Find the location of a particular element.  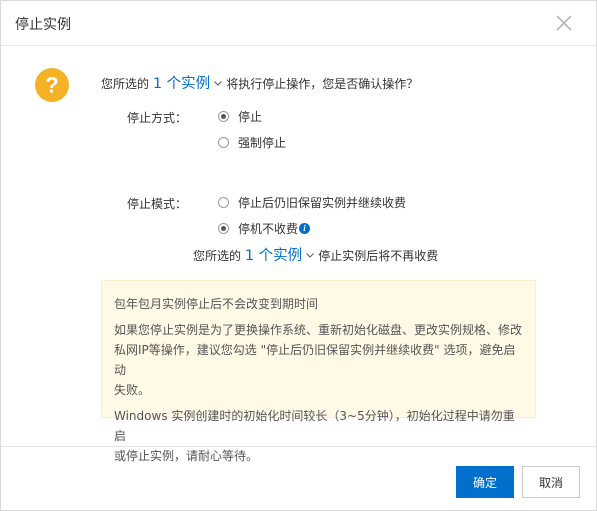

dialog-header: 停止实例 is located at coordinates (298, 23).